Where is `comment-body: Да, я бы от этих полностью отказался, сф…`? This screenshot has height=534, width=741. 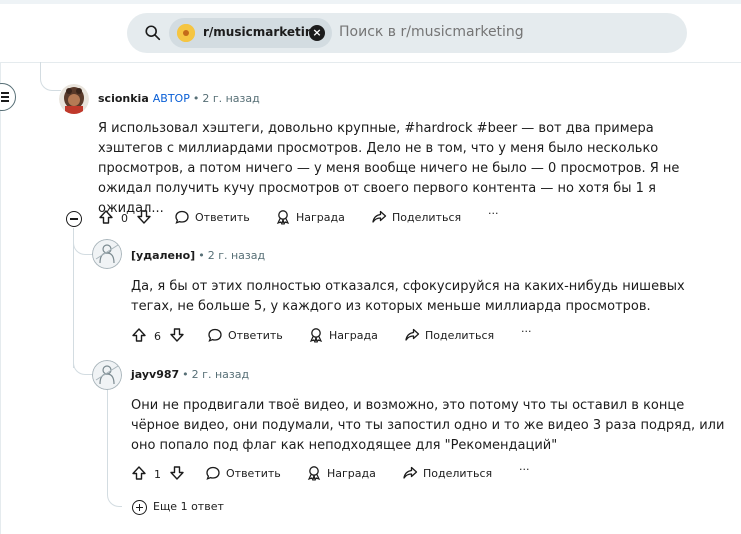
comment-body: Да, я бы от этих полностью отказался, сф… is located at coordinates (408, 296).